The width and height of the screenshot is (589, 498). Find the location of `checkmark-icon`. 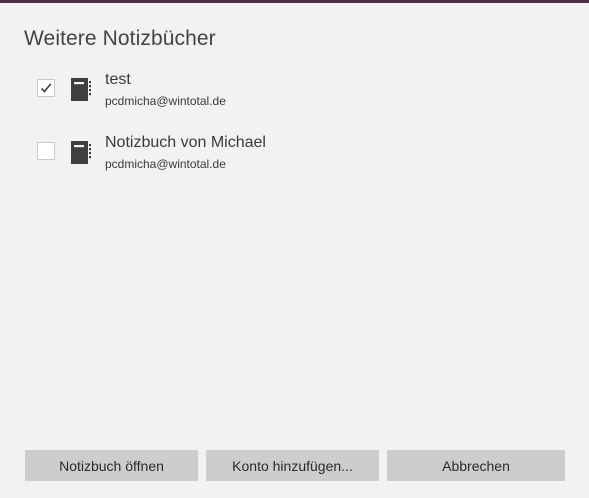

checkmark-icon is located at coordinates (46, 88).